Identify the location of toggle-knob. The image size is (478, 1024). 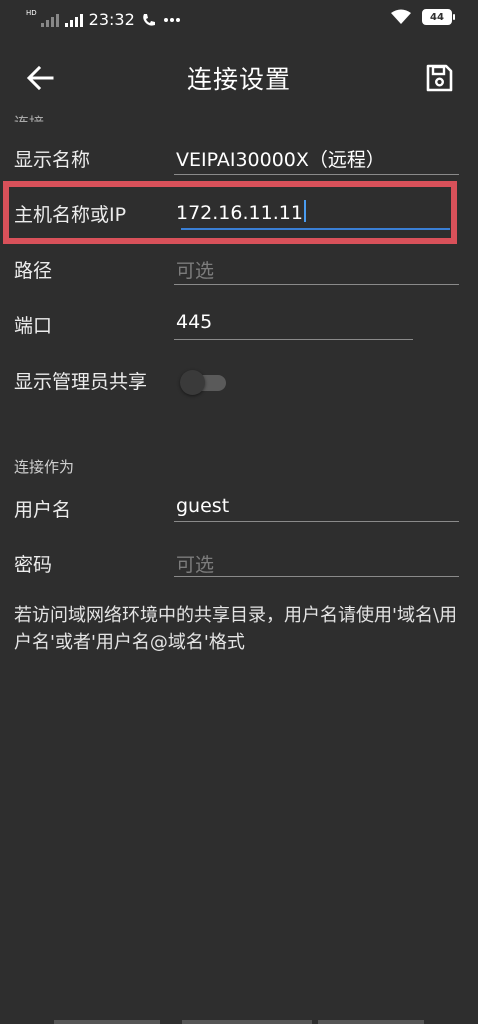
(192, 382).